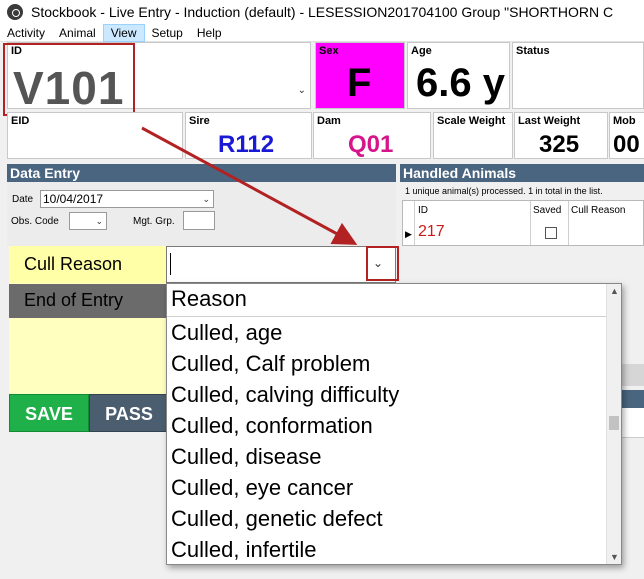 The height and width of the screenshot is (579, 644). Describe the element at coordinates (201, 173) in the screenshot. I see `data-entry-header: Data Entry` at that location.